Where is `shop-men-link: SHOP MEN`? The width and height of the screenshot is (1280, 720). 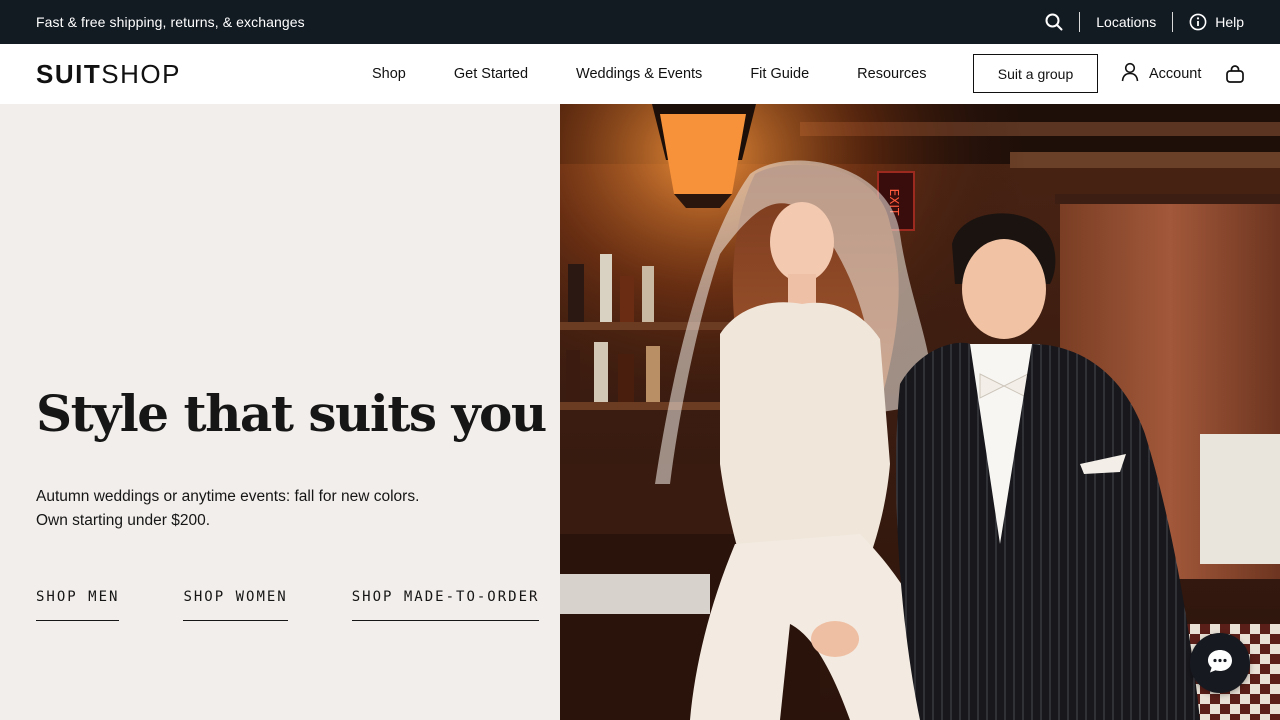 shop-men-link: SHOP MEN is located at coordinates (78, 605).